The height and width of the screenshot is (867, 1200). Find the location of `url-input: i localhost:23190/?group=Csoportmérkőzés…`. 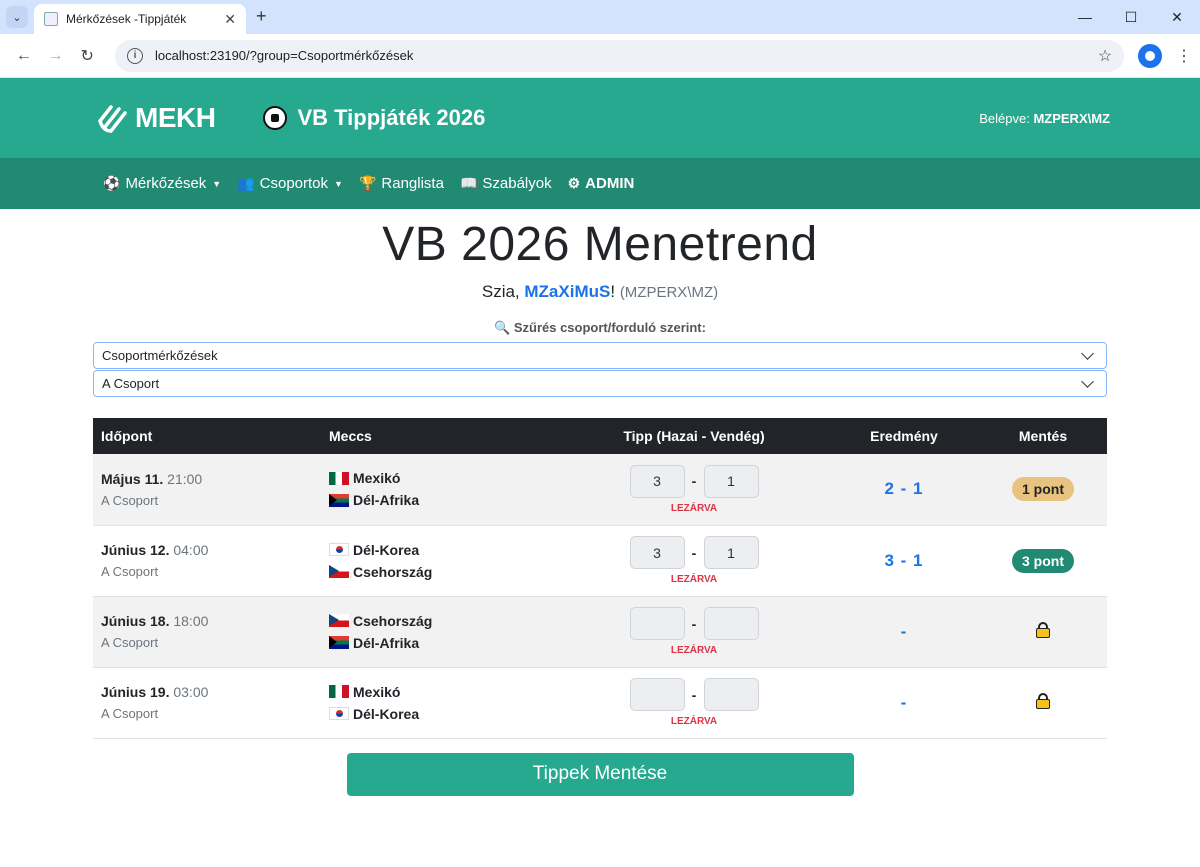

url-input: i localhost:23190/?group=Csoportmérkőzés… is located at coordinates (619, 55).